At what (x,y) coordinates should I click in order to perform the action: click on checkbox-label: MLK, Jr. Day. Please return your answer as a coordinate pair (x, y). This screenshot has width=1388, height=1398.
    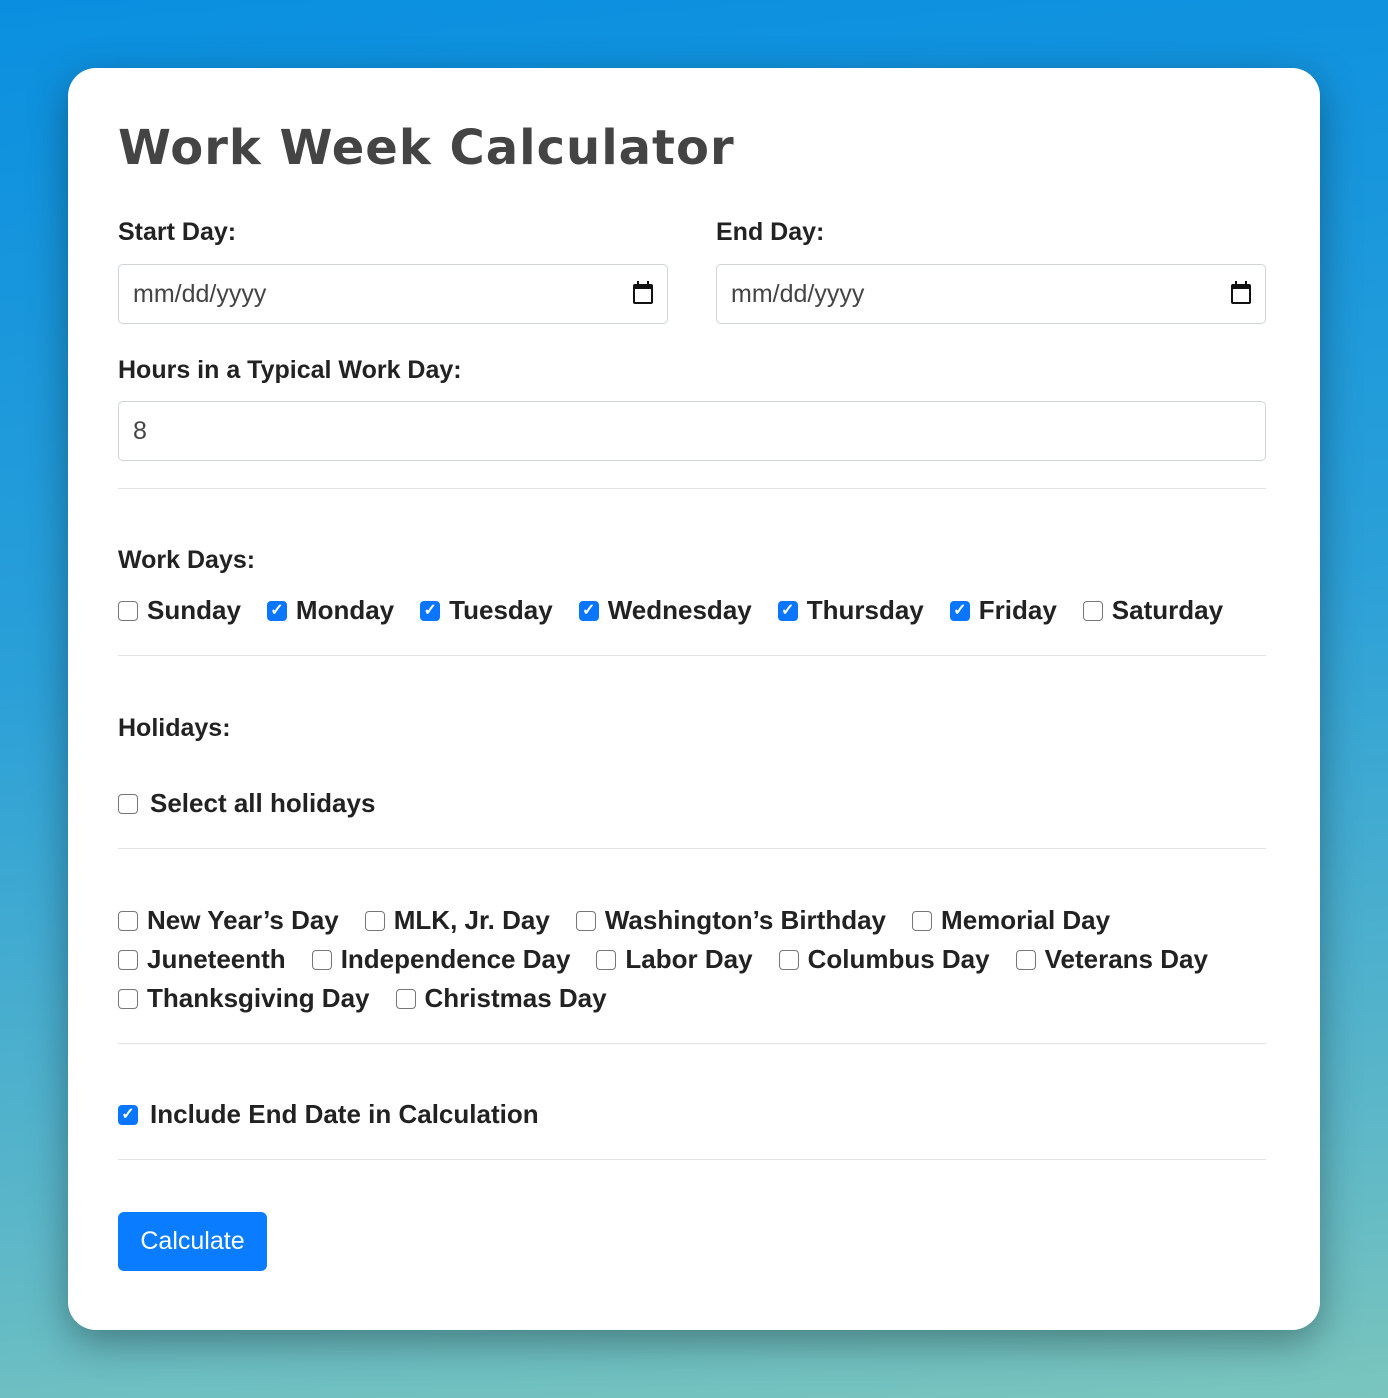
    Looking at the image, I should click on (471, 920).